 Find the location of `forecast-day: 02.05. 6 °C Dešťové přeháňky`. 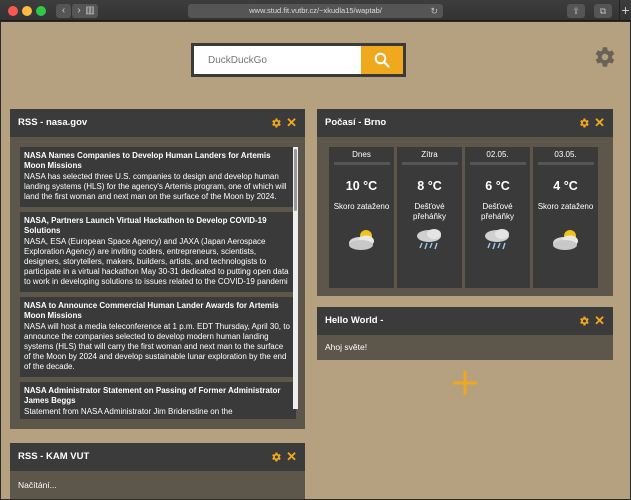

forecast-day: 02.05. 6 °C Dešťové přeháňky is located at coordinates (497, 217).